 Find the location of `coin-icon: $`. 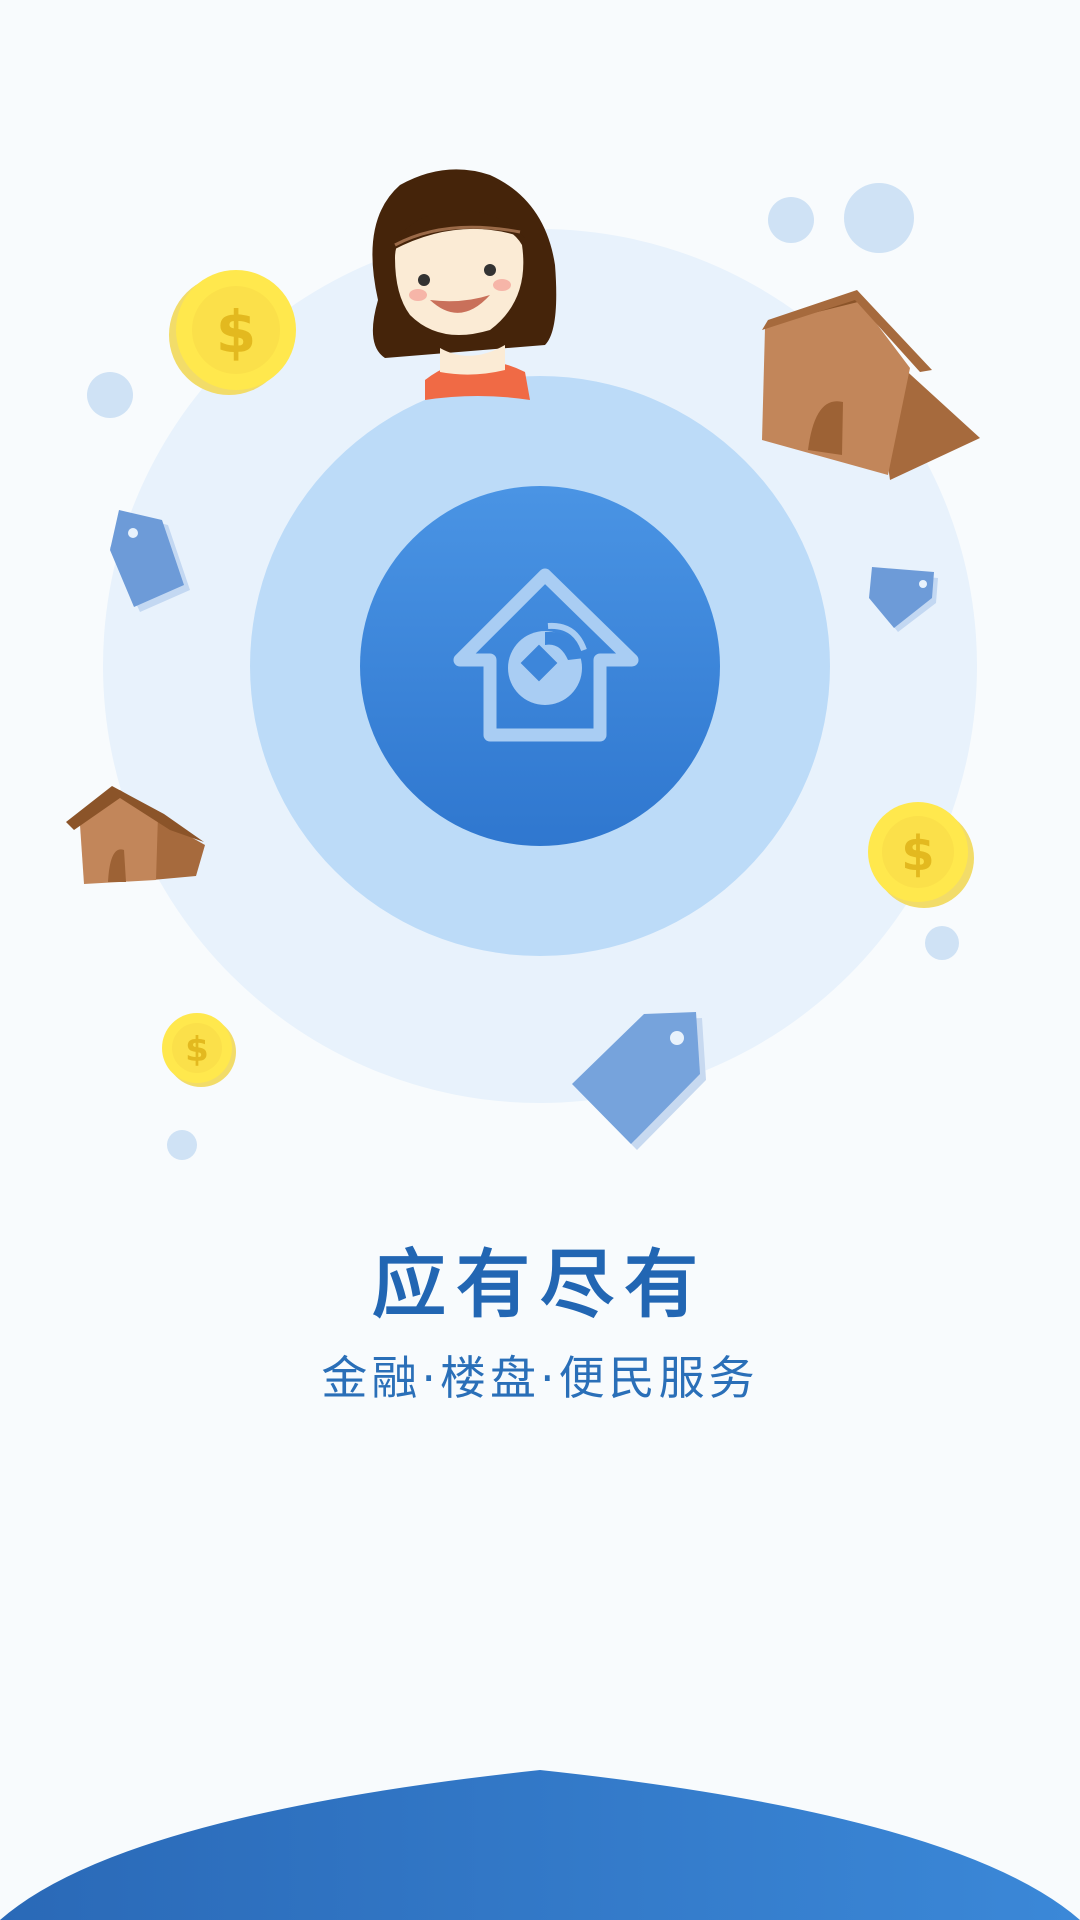

coin-icon: $ is located at coordinates (199, 1050).